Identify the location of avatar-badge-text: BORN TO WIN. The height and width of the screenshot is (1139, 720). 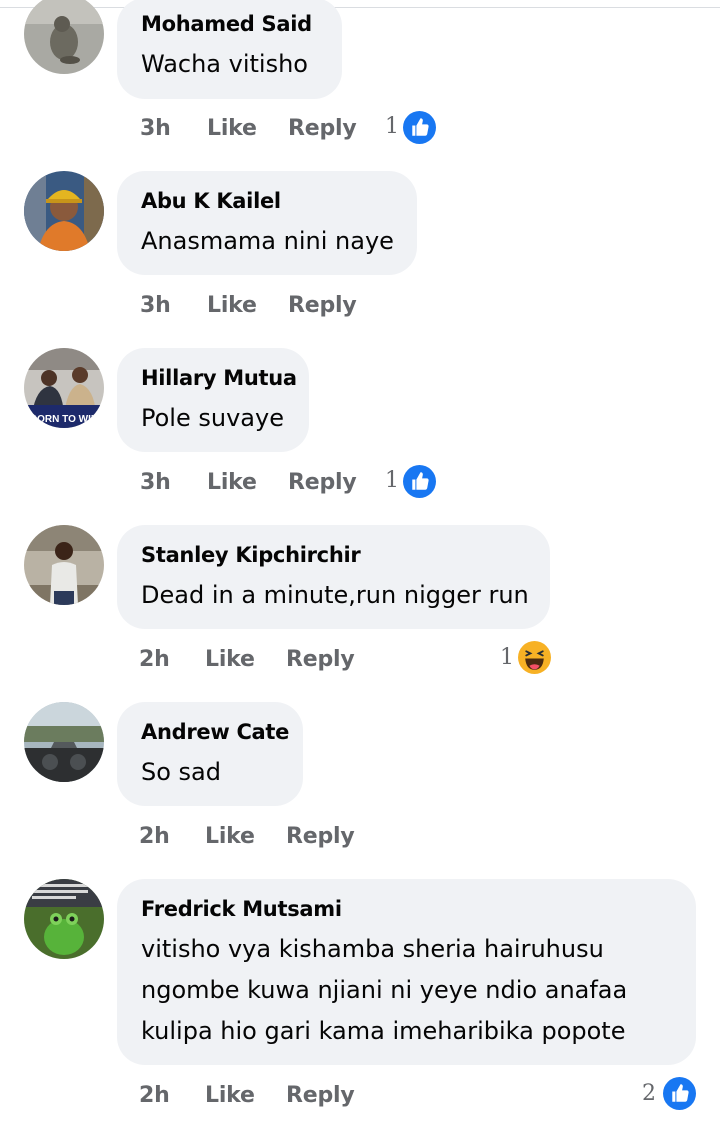
(64, 419).